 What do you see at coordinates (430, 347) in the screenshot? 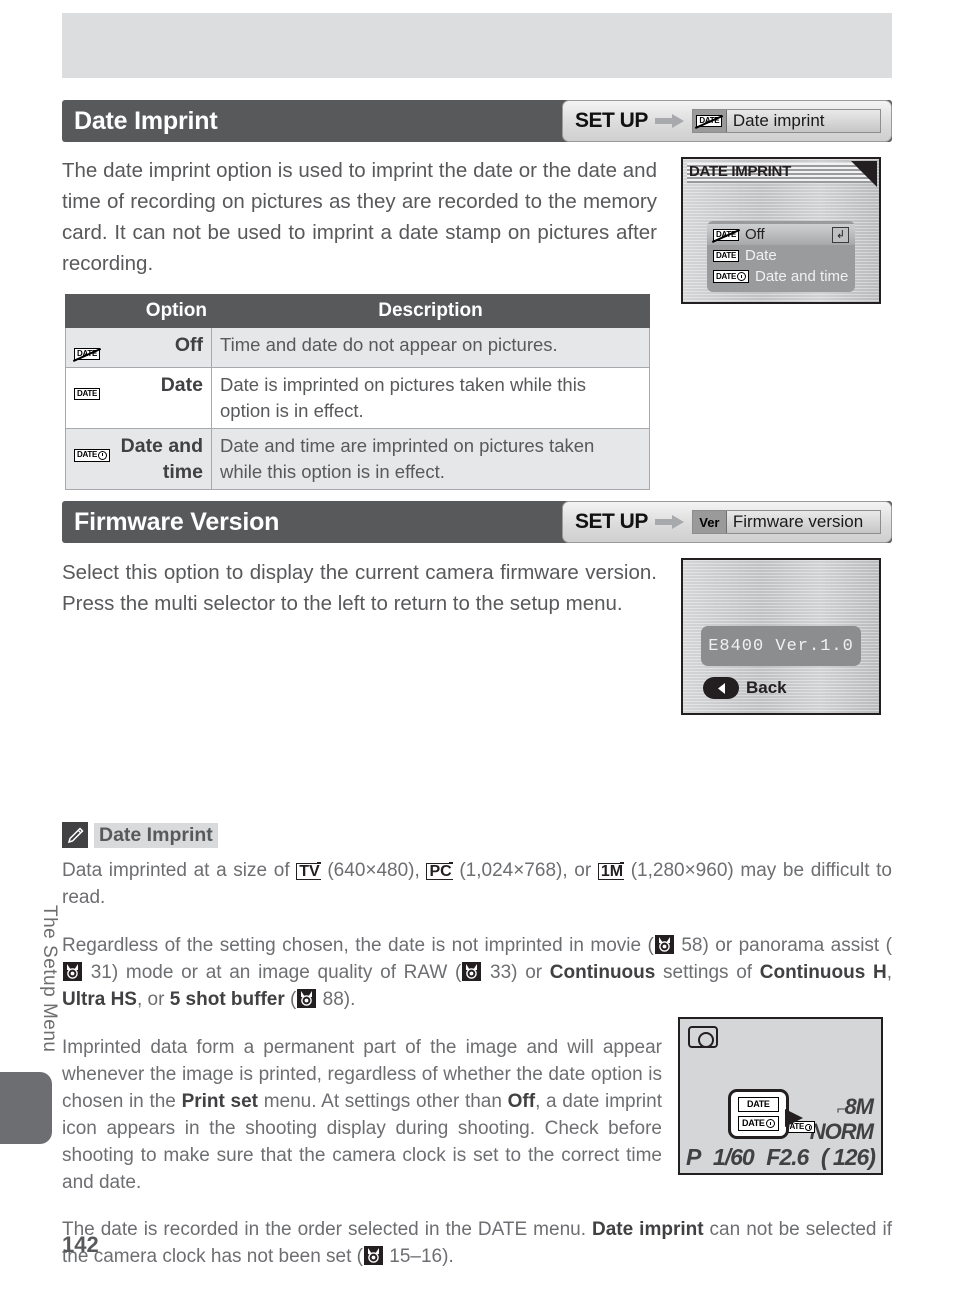
I see `cell-description-off: Time and date do not appear on pictures.` at bounding box center [430, 347].